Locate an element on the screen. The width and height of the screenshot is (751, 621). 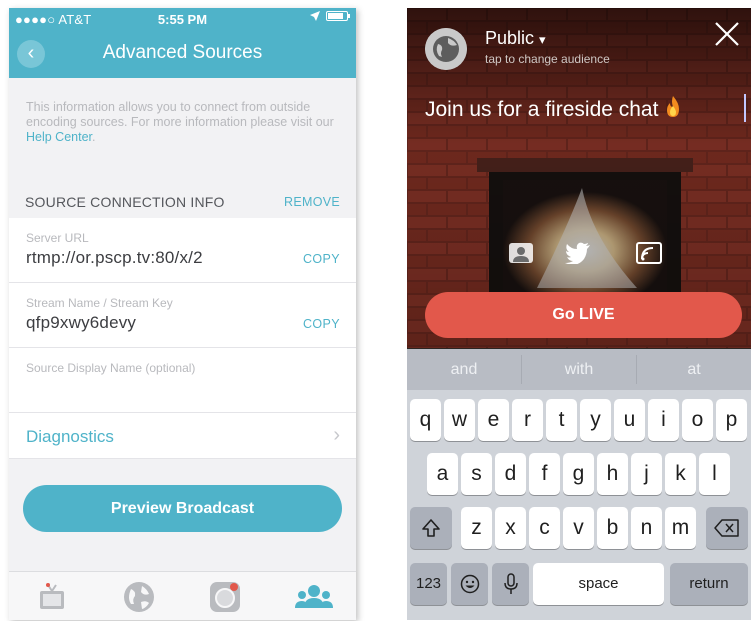
emoji-key is located at coordinates (469, 584).